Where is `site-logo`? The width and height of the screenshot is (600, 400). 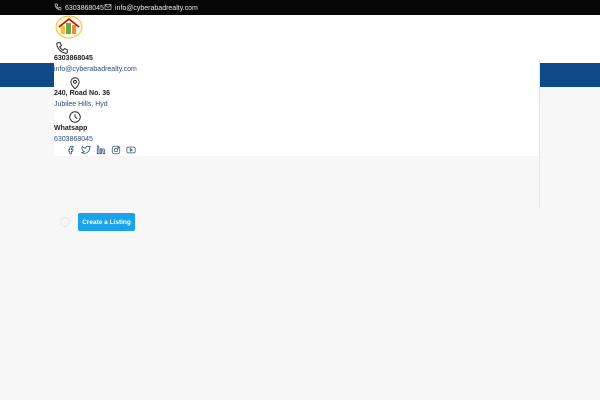
site-logo is located at coordinates (69, 27).